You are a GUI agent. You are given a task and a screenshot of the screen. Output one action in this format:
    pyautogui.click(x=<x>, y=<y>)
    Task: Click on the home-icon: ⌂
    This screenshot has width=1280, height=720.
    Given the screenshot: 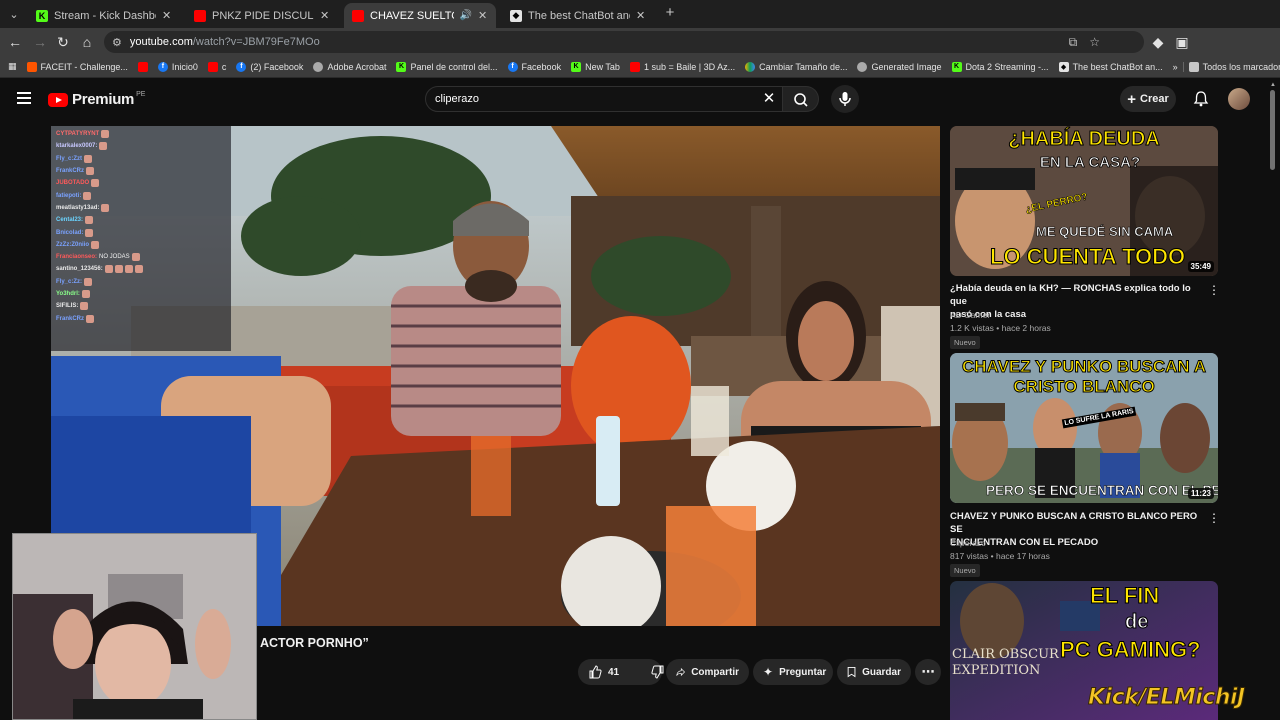 What is the action you would take?
    pyautogui.click(x=87, y=42)
    